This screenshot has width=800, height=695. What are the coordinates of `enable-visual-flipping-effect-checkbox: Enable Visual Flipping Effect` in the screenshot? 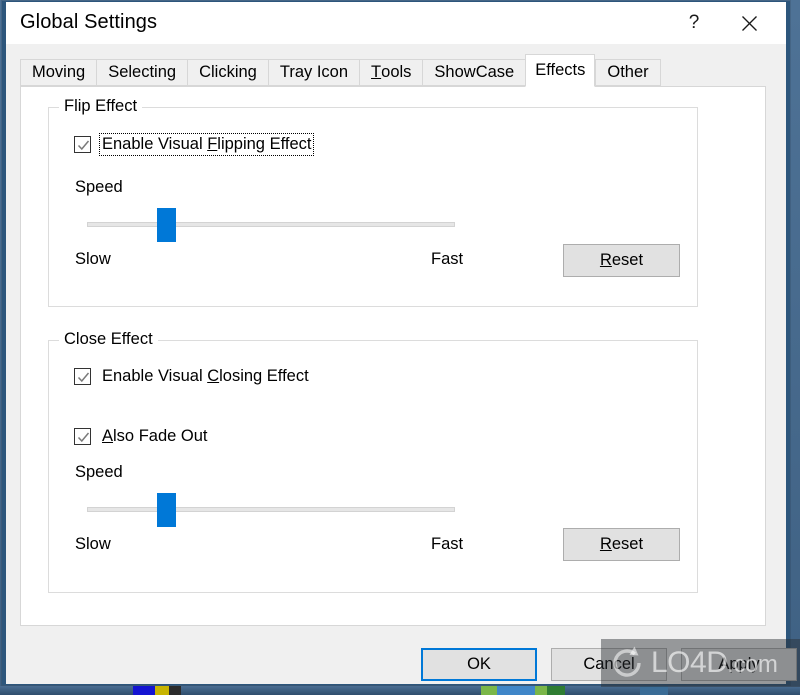 It's located at (194, 144).